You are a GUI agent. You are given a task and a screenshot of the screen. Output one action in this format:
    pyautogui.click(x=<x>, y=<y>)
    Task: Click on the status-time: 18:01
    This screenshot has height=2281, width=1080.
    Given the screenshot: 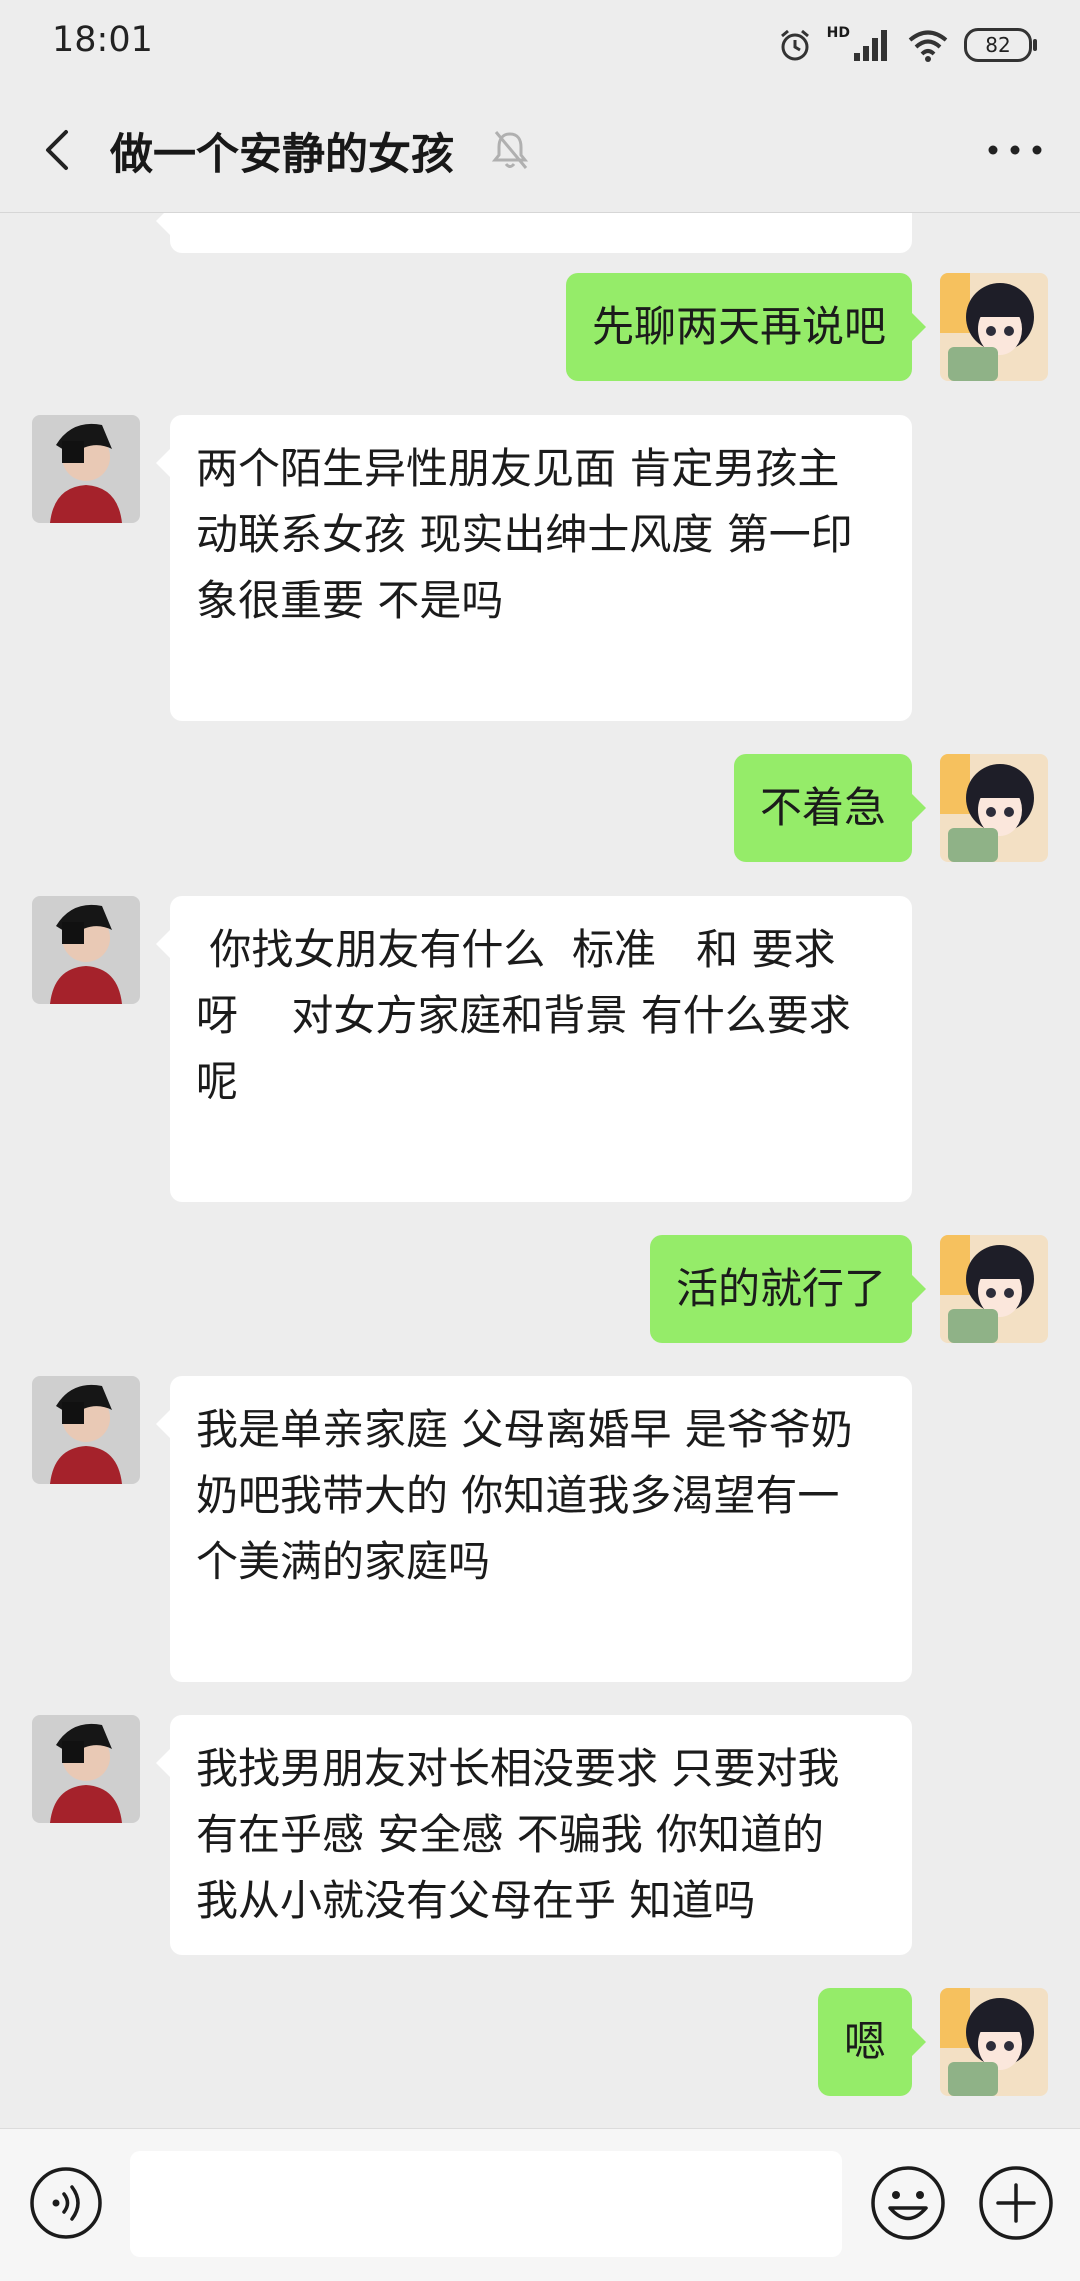 What is the action you would take?
    pyautogui.click(x=102, y=40)
    